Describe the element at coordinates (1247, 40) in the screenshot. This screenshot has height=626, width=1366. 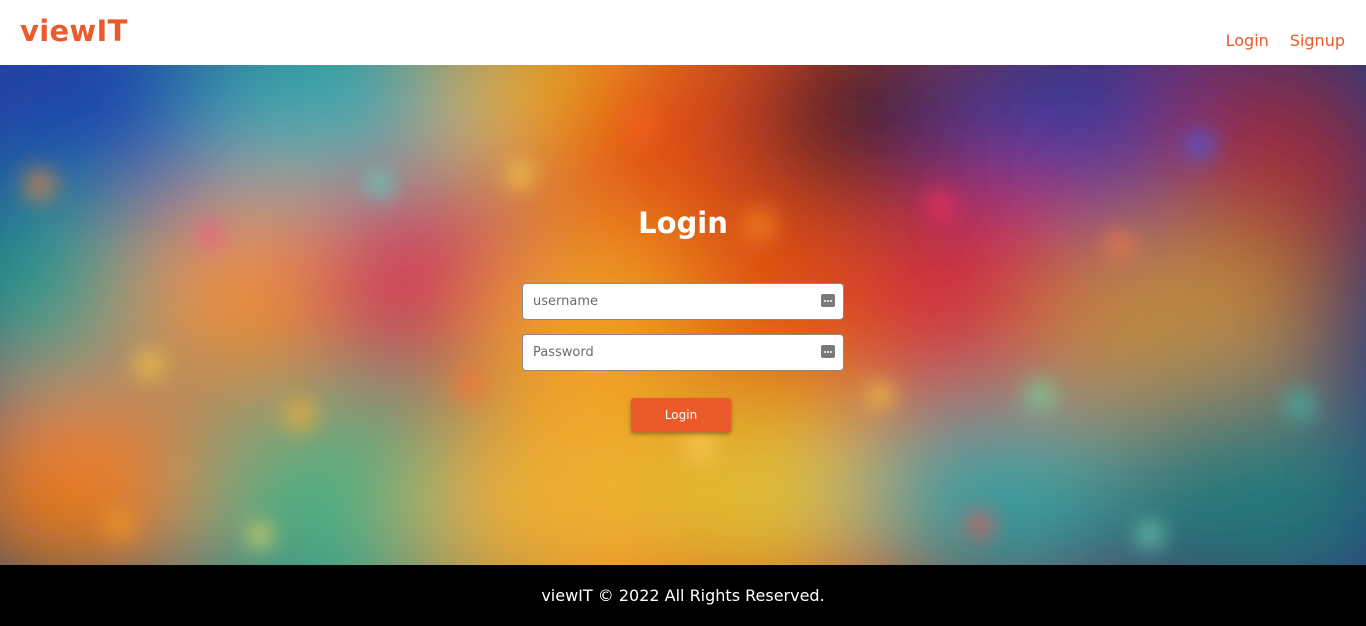
I see `nav-login-link: Login` at that location.